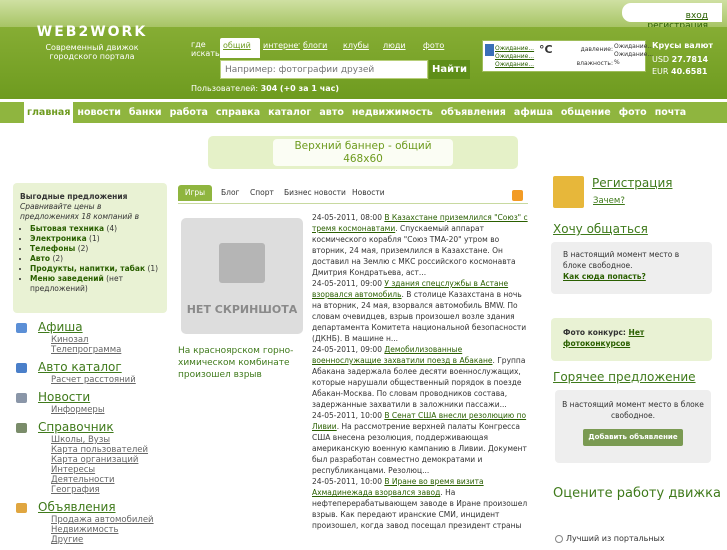  What do you see at coordinates (95, 249) in the screenshot?
I see `offer-item: Телефоны (2)` at bounding box center [95, 249].